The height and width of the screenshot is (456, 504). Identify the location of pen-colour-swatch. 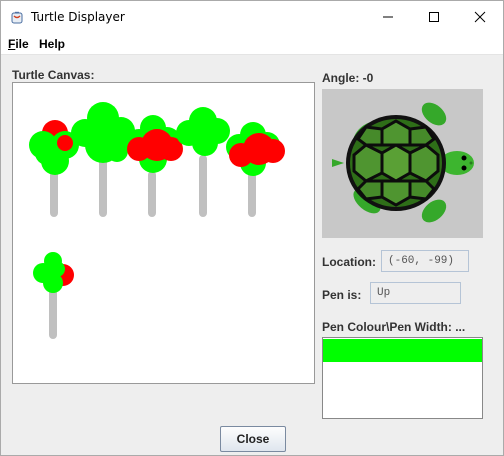
(402, 350).